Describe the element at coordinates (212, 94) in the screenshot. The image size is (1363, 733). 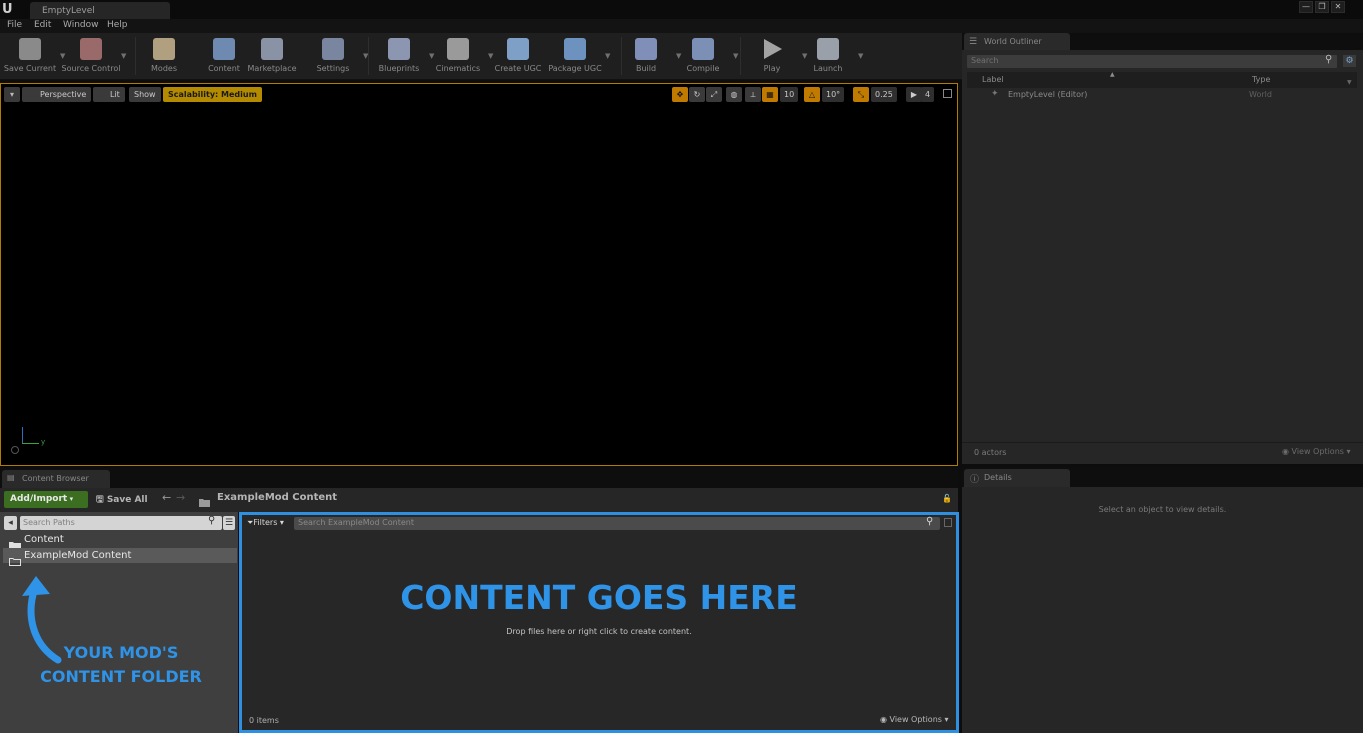
I see `scalability-button: Scalability: Medium` at that location.